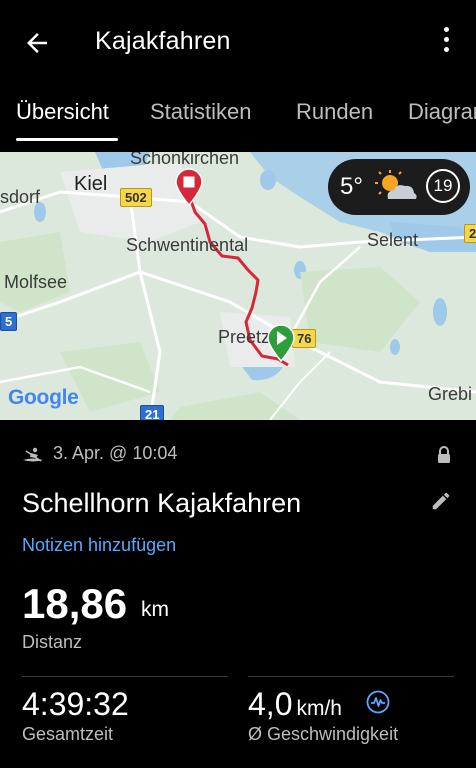 The width and height of the screenshot is (476, 768). Describe the element at coordinates (244, 337) in the screenshot. I see `map-label-preetz: Preetz` at that location.